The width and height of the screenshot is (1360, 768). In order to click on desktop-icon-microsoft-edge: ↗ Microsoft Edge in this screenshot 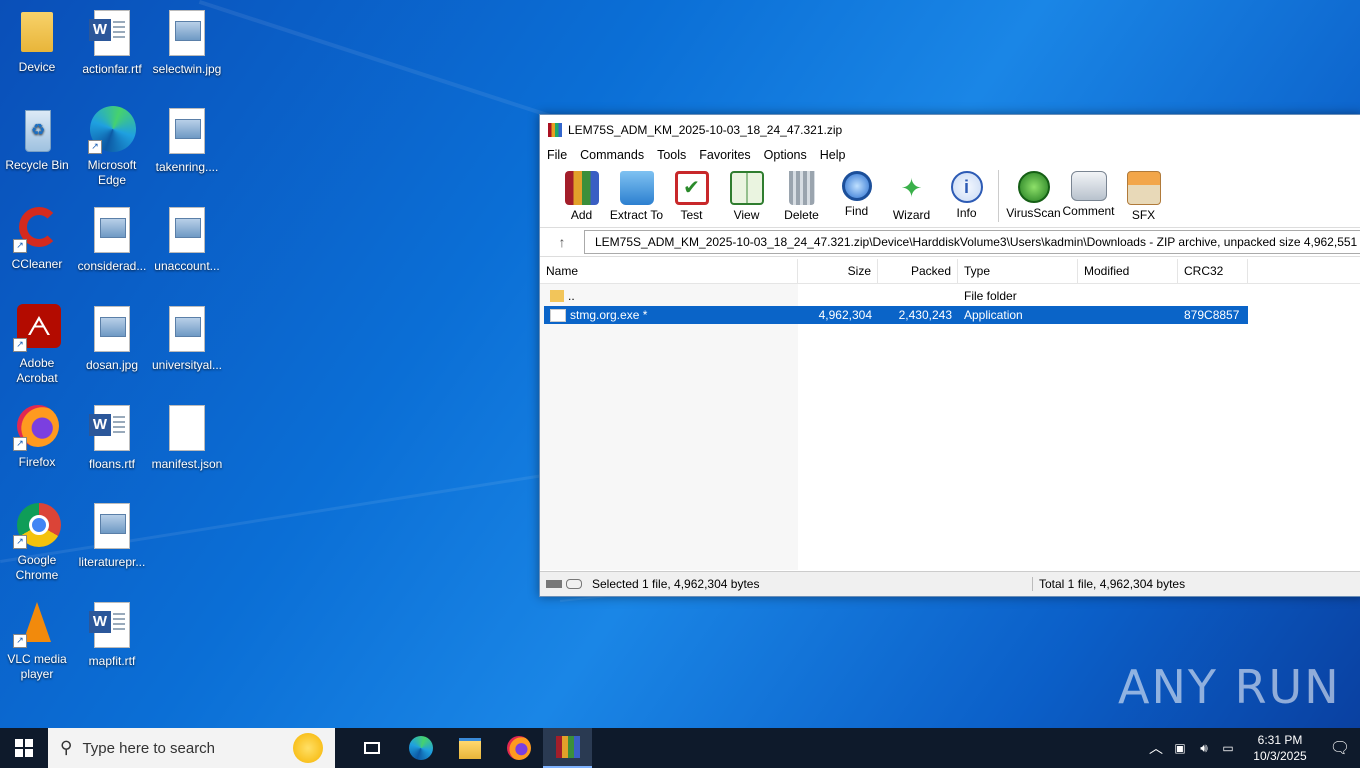, I will do `click(112, 147)`.